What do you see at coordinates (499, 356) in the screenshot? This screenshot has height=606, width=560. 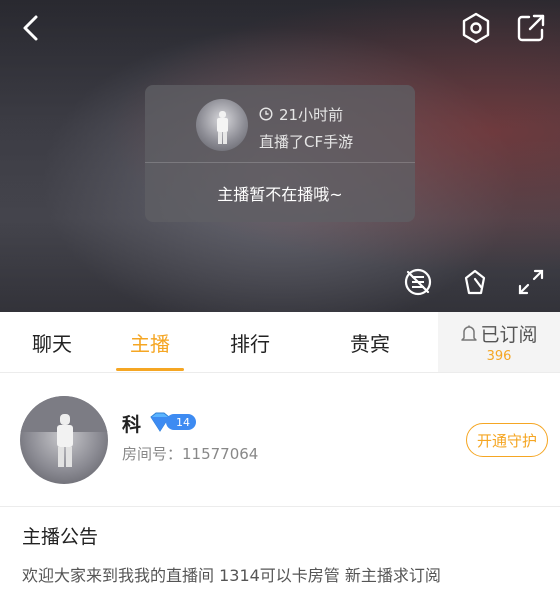 I see `subscriber-count: 396` at bounding box center [499, 356].